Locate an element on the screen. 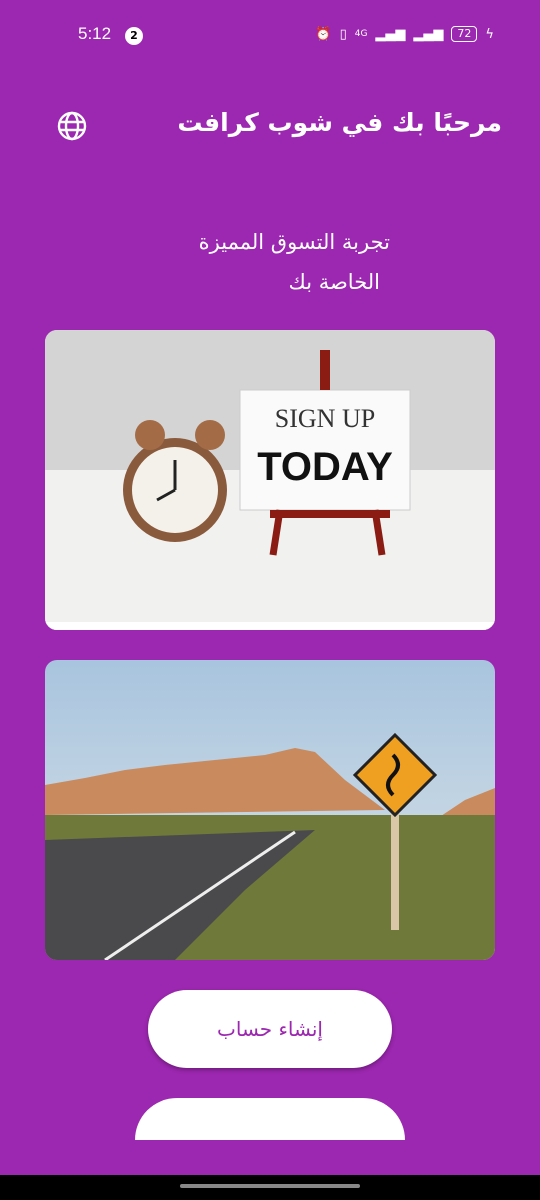 This screenshot has height=1200, width=540. status-bar: 5:12 2 ⏰ ▯ 4G ▂▄▆ ▂▄▆ 72 ϟ is located at coordinates (270, 37).